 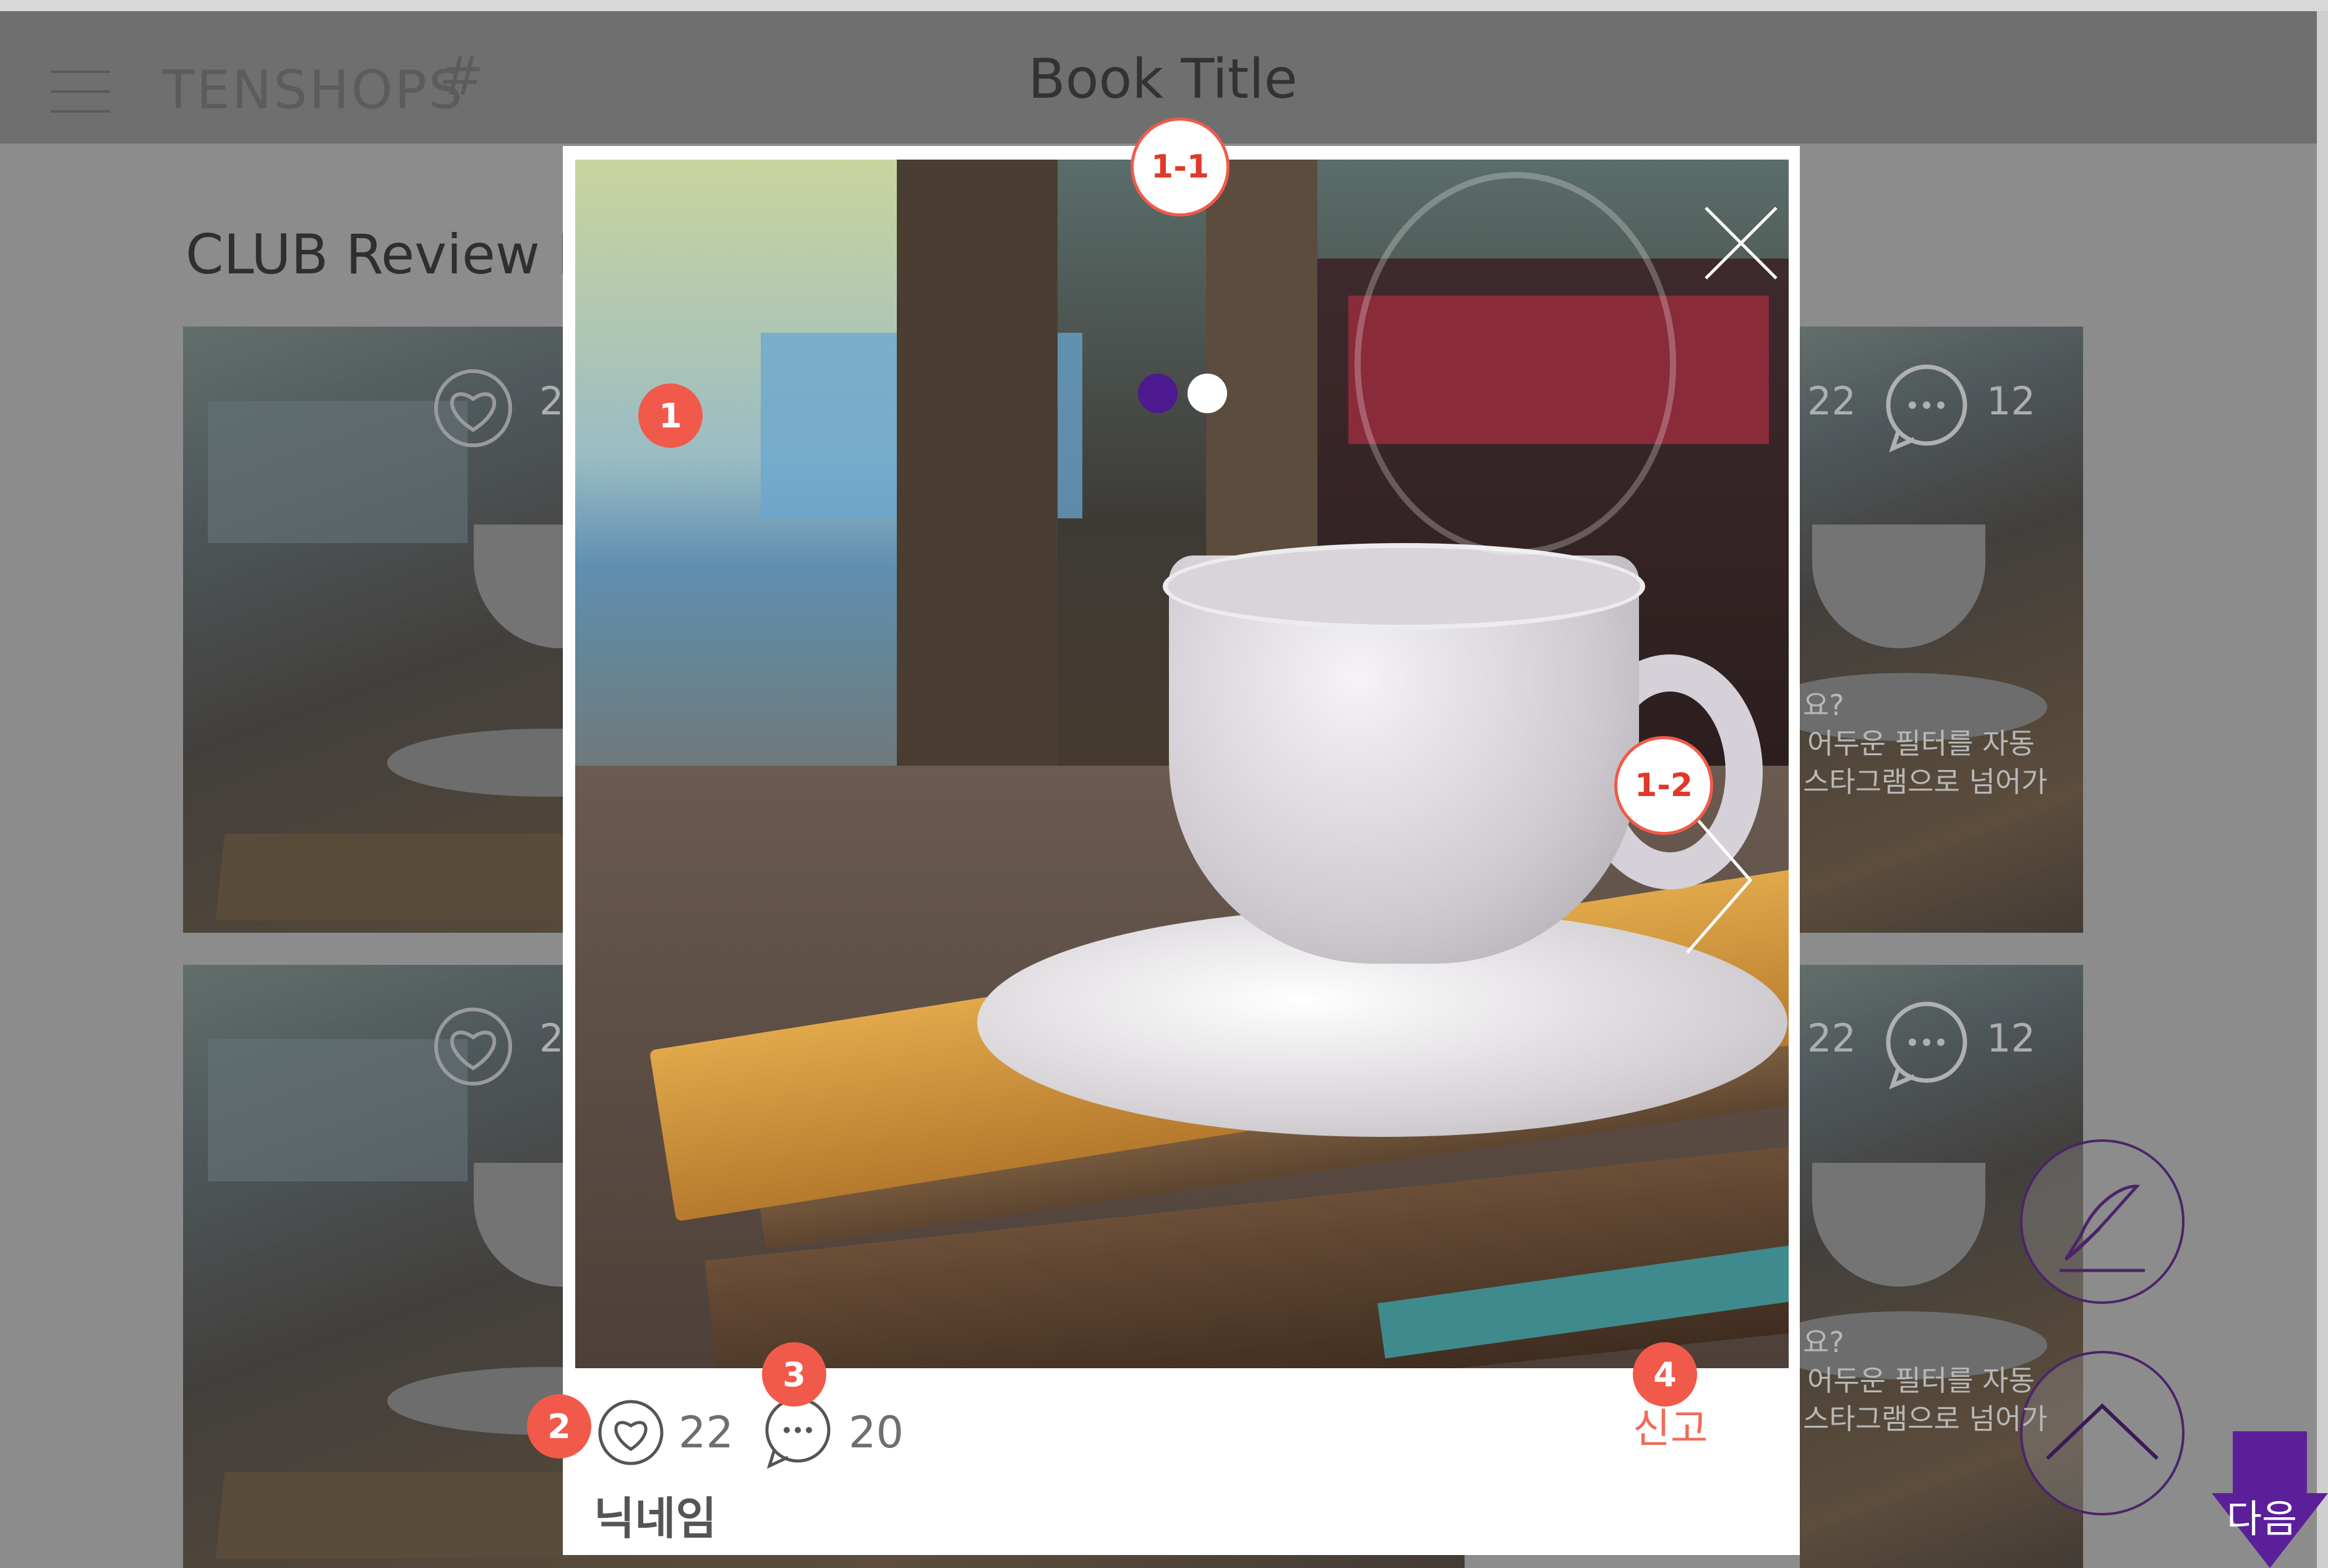 What do you see at coordinates (2103, 1229) in the screenshot?
I see `quill-icon` at bounding box center [2103, 1229].